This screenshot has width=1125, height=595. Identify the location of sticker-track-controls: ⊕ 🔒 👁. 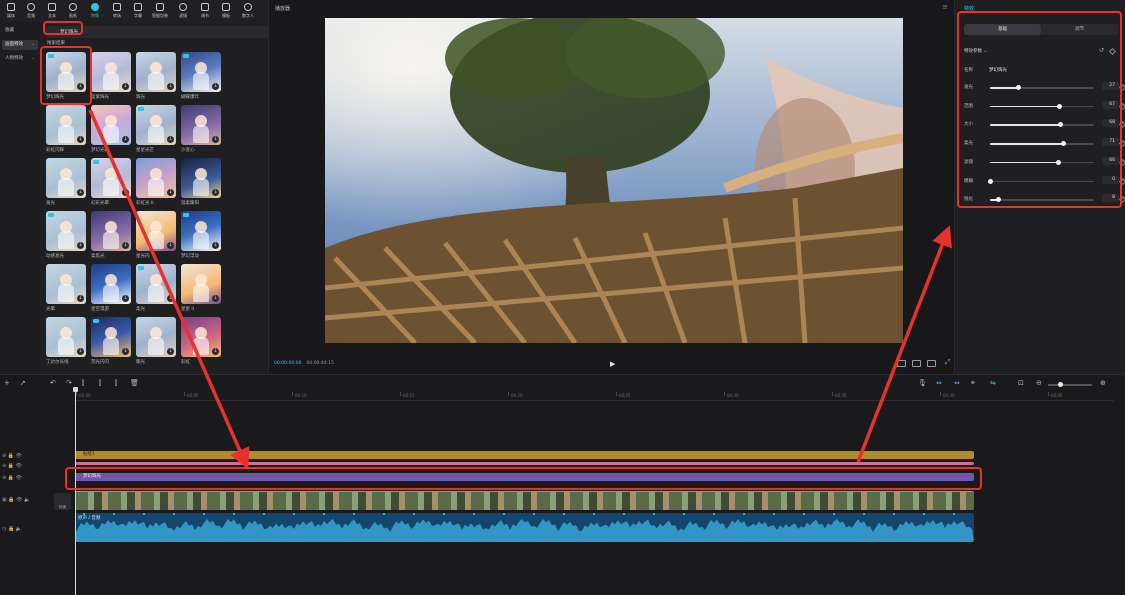
(12, 456).